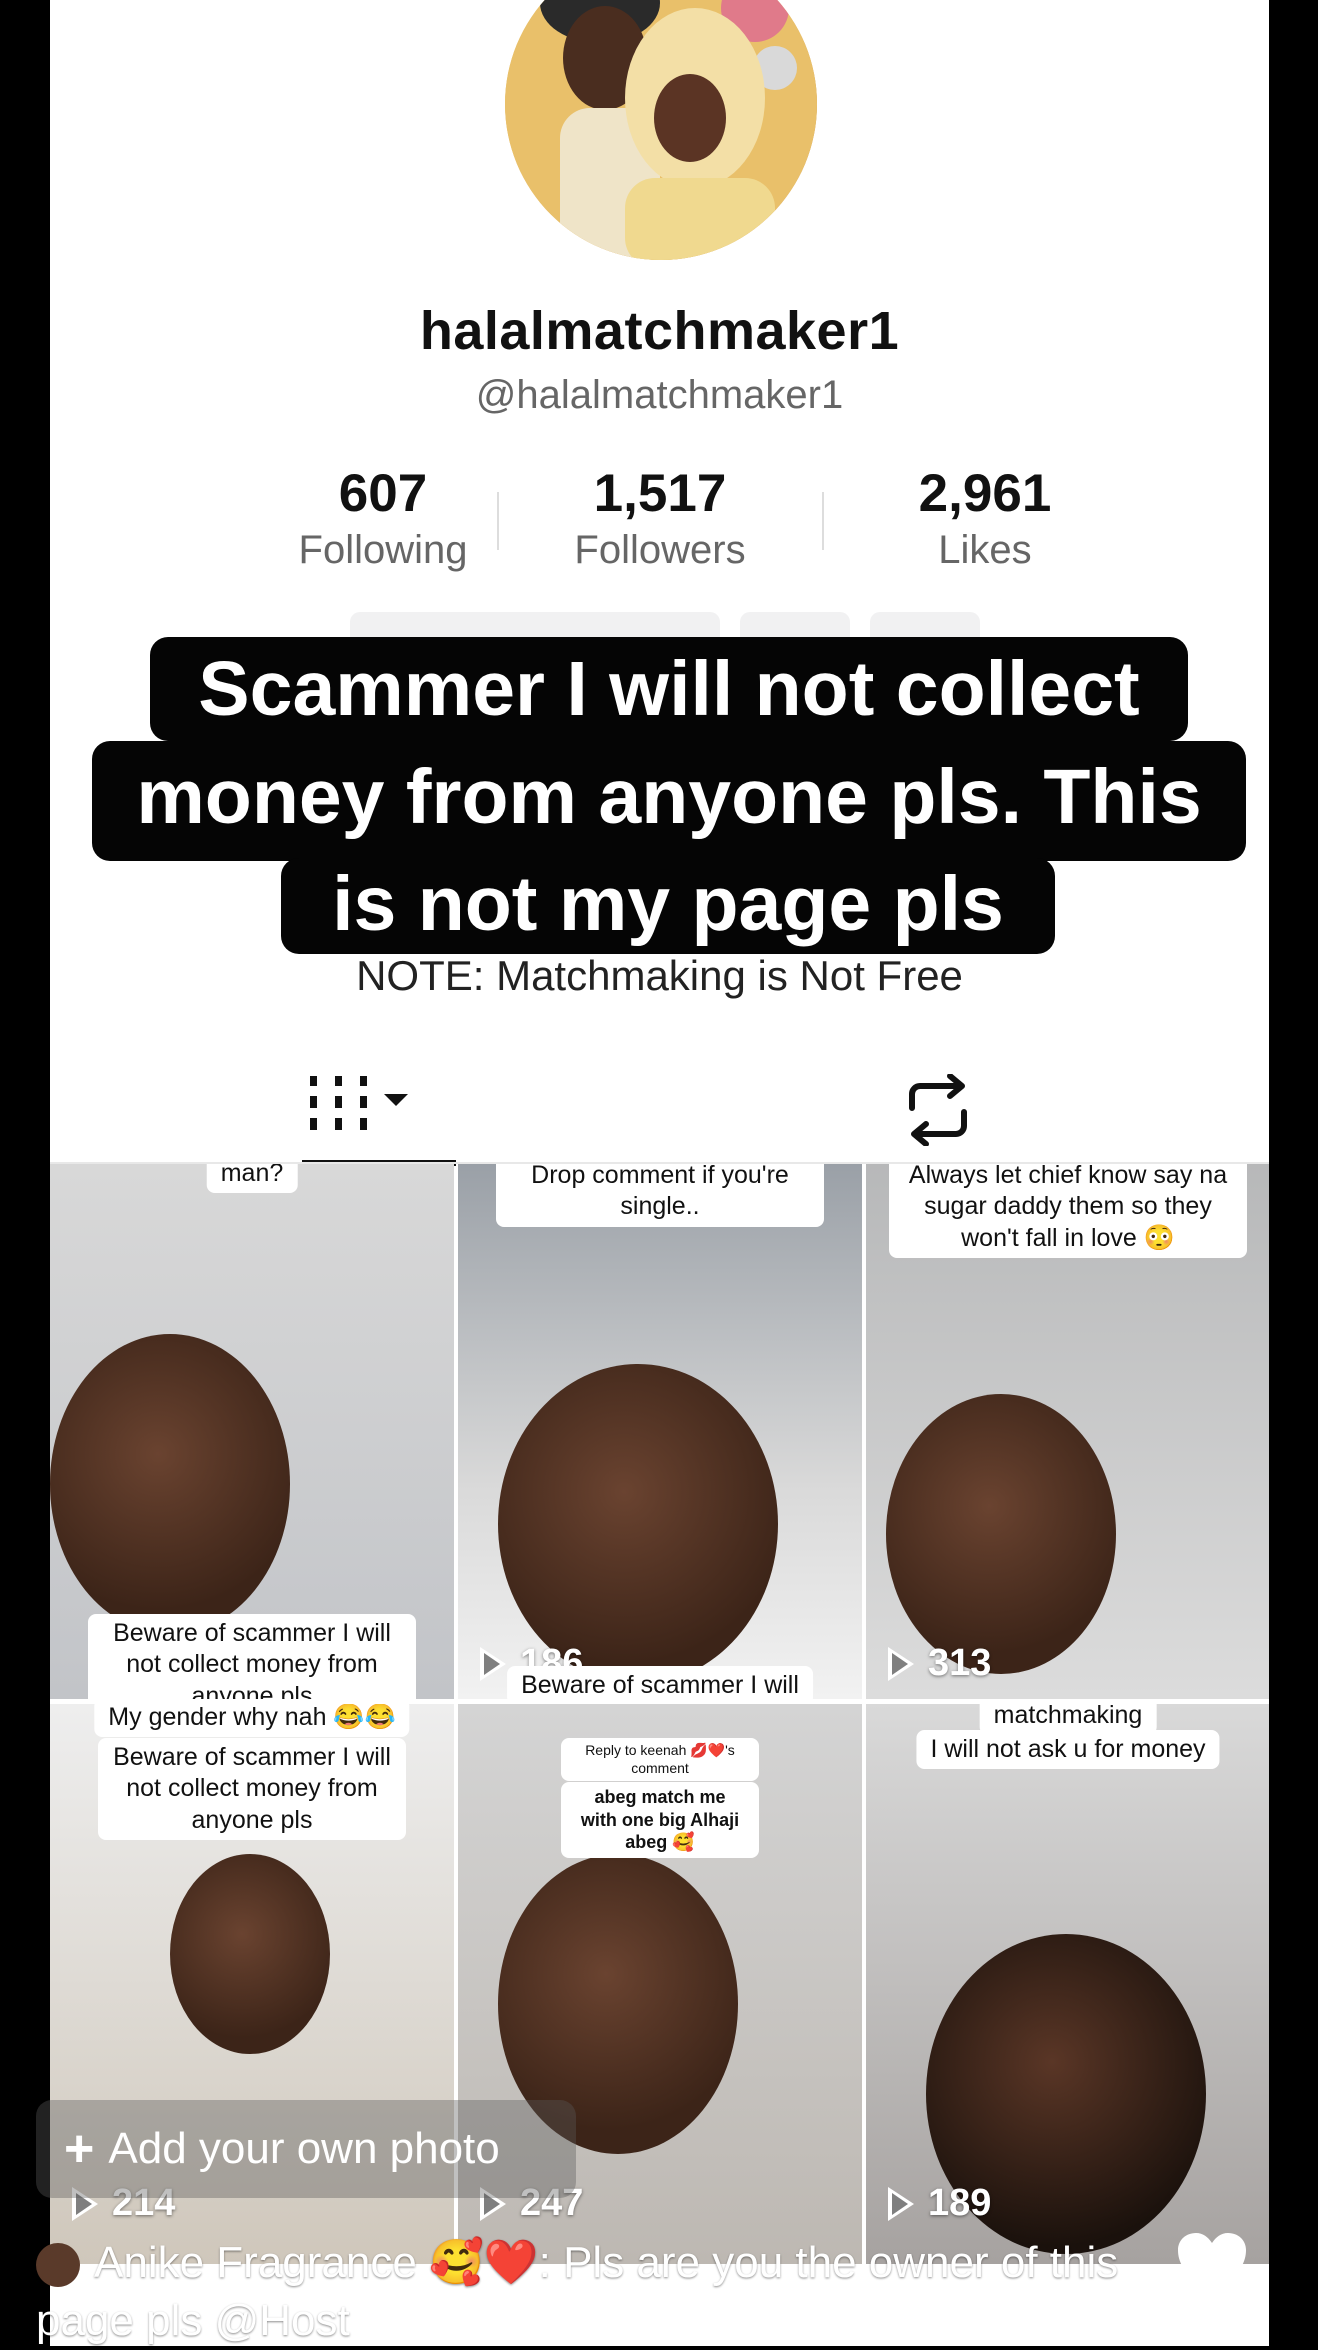 The height and width of the screenshot is (2350, 1318). What do you see at coordinates (659, 975) in the screenshot?
I see `bio-text: NOTE: Matchmaking is Not Free` at bounding box center [659, 975].